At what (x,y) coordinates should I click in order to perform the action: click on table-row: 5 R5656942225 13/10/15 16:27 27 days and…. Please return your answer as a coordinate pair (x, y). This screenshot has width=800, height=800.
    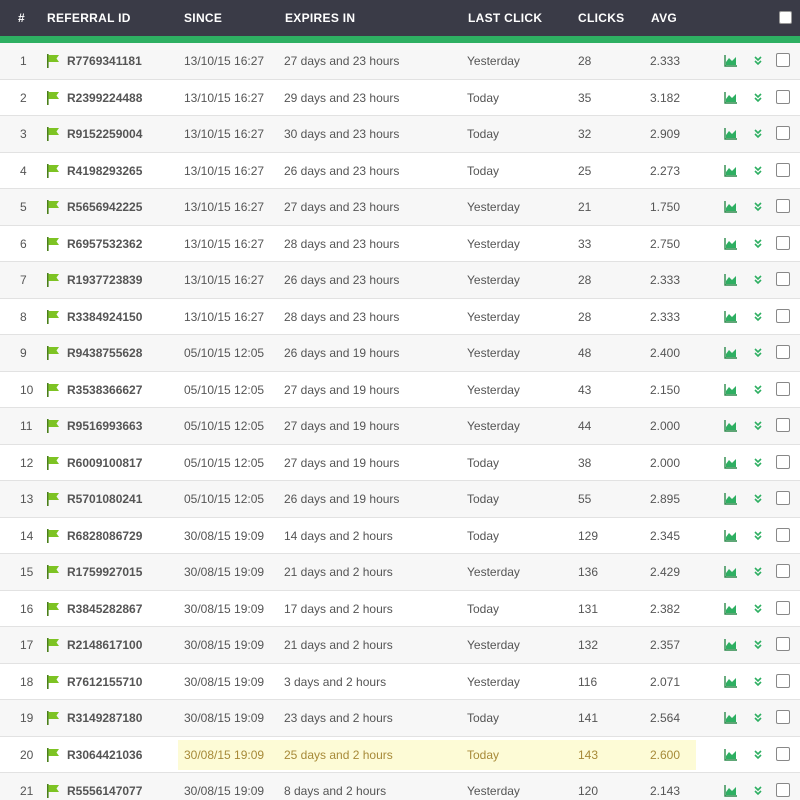
    Looking at the image, I should click on (400, 207).